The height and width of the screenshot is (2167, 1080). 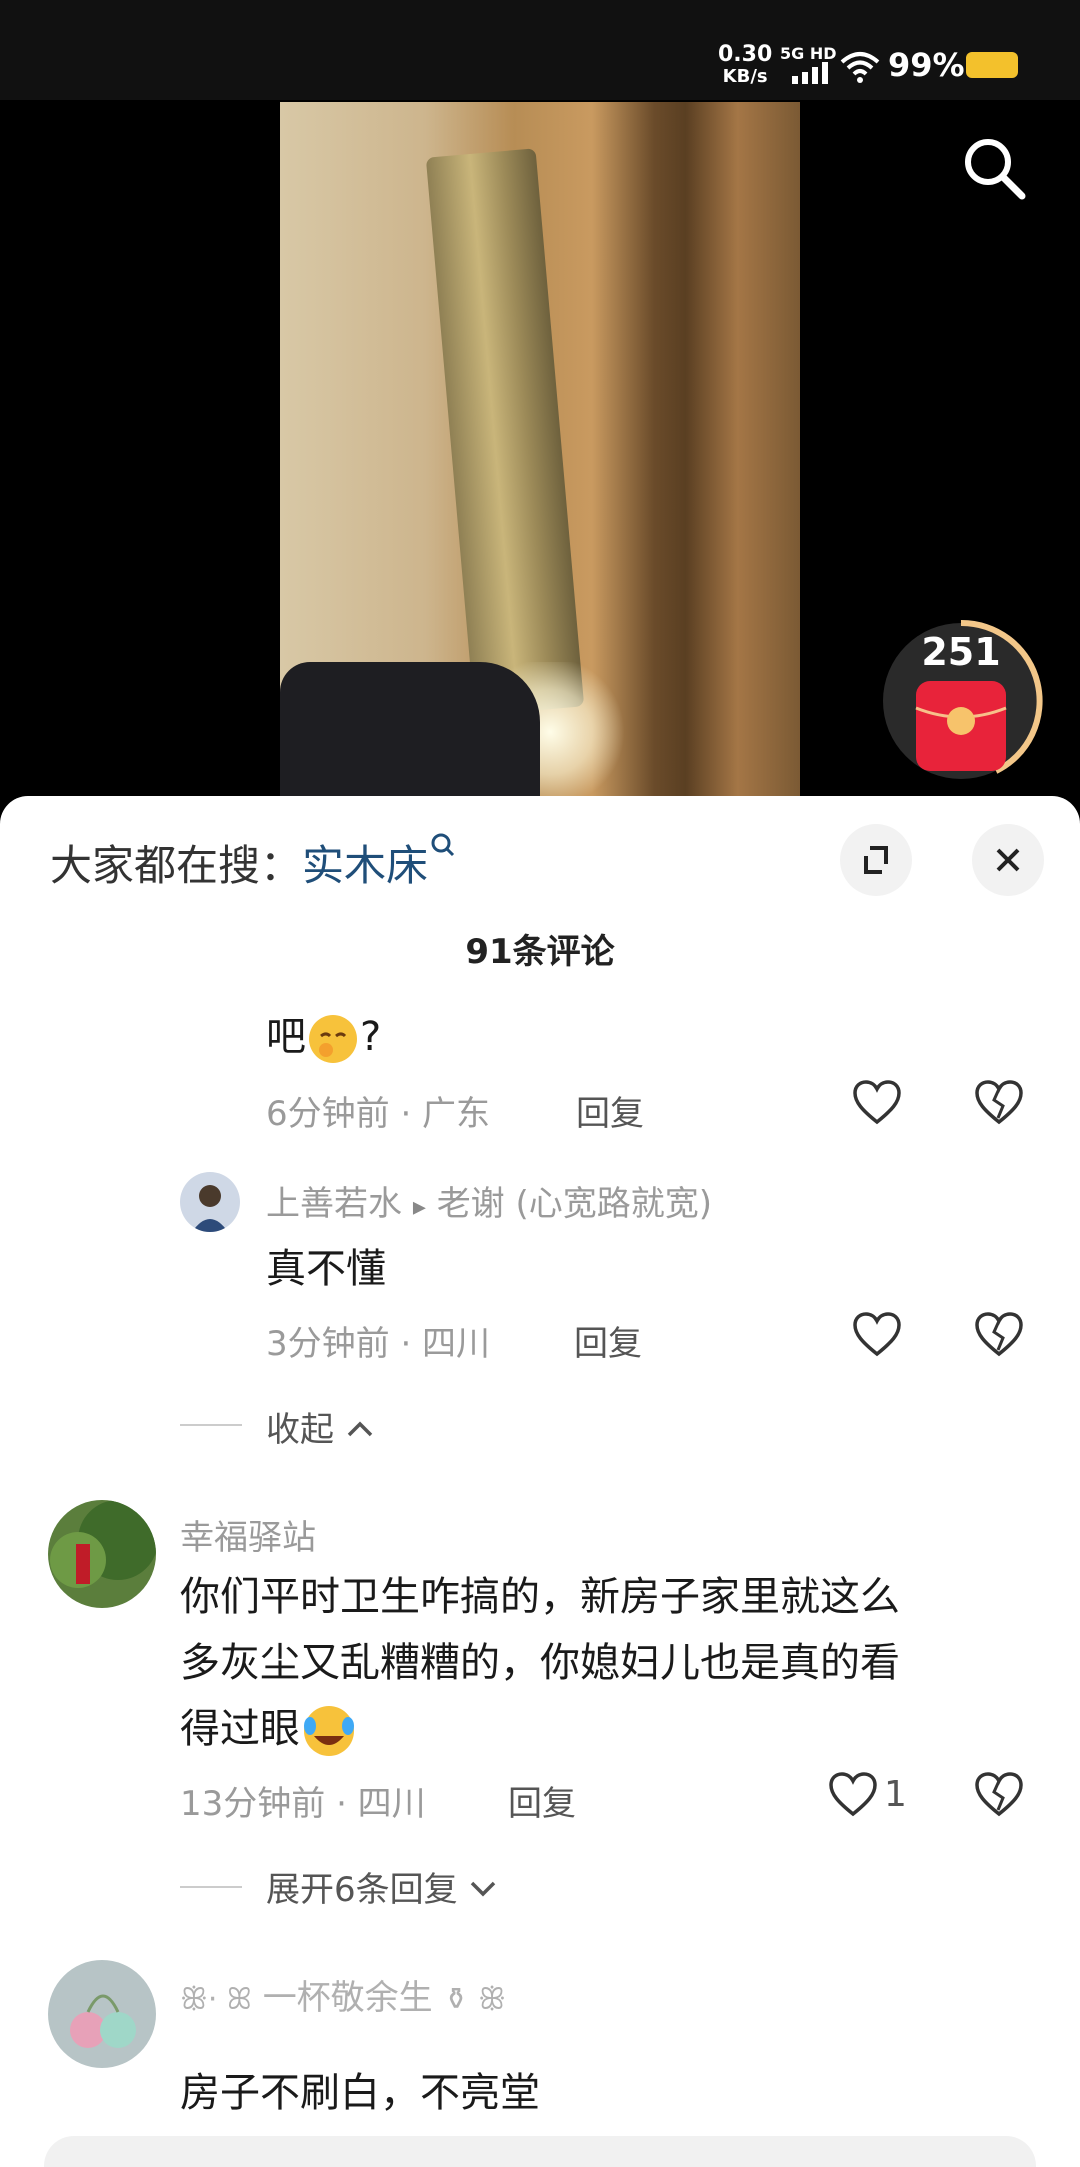 I want to click on search-prefix: 大家都在搜：, so click(x=176, y=865).